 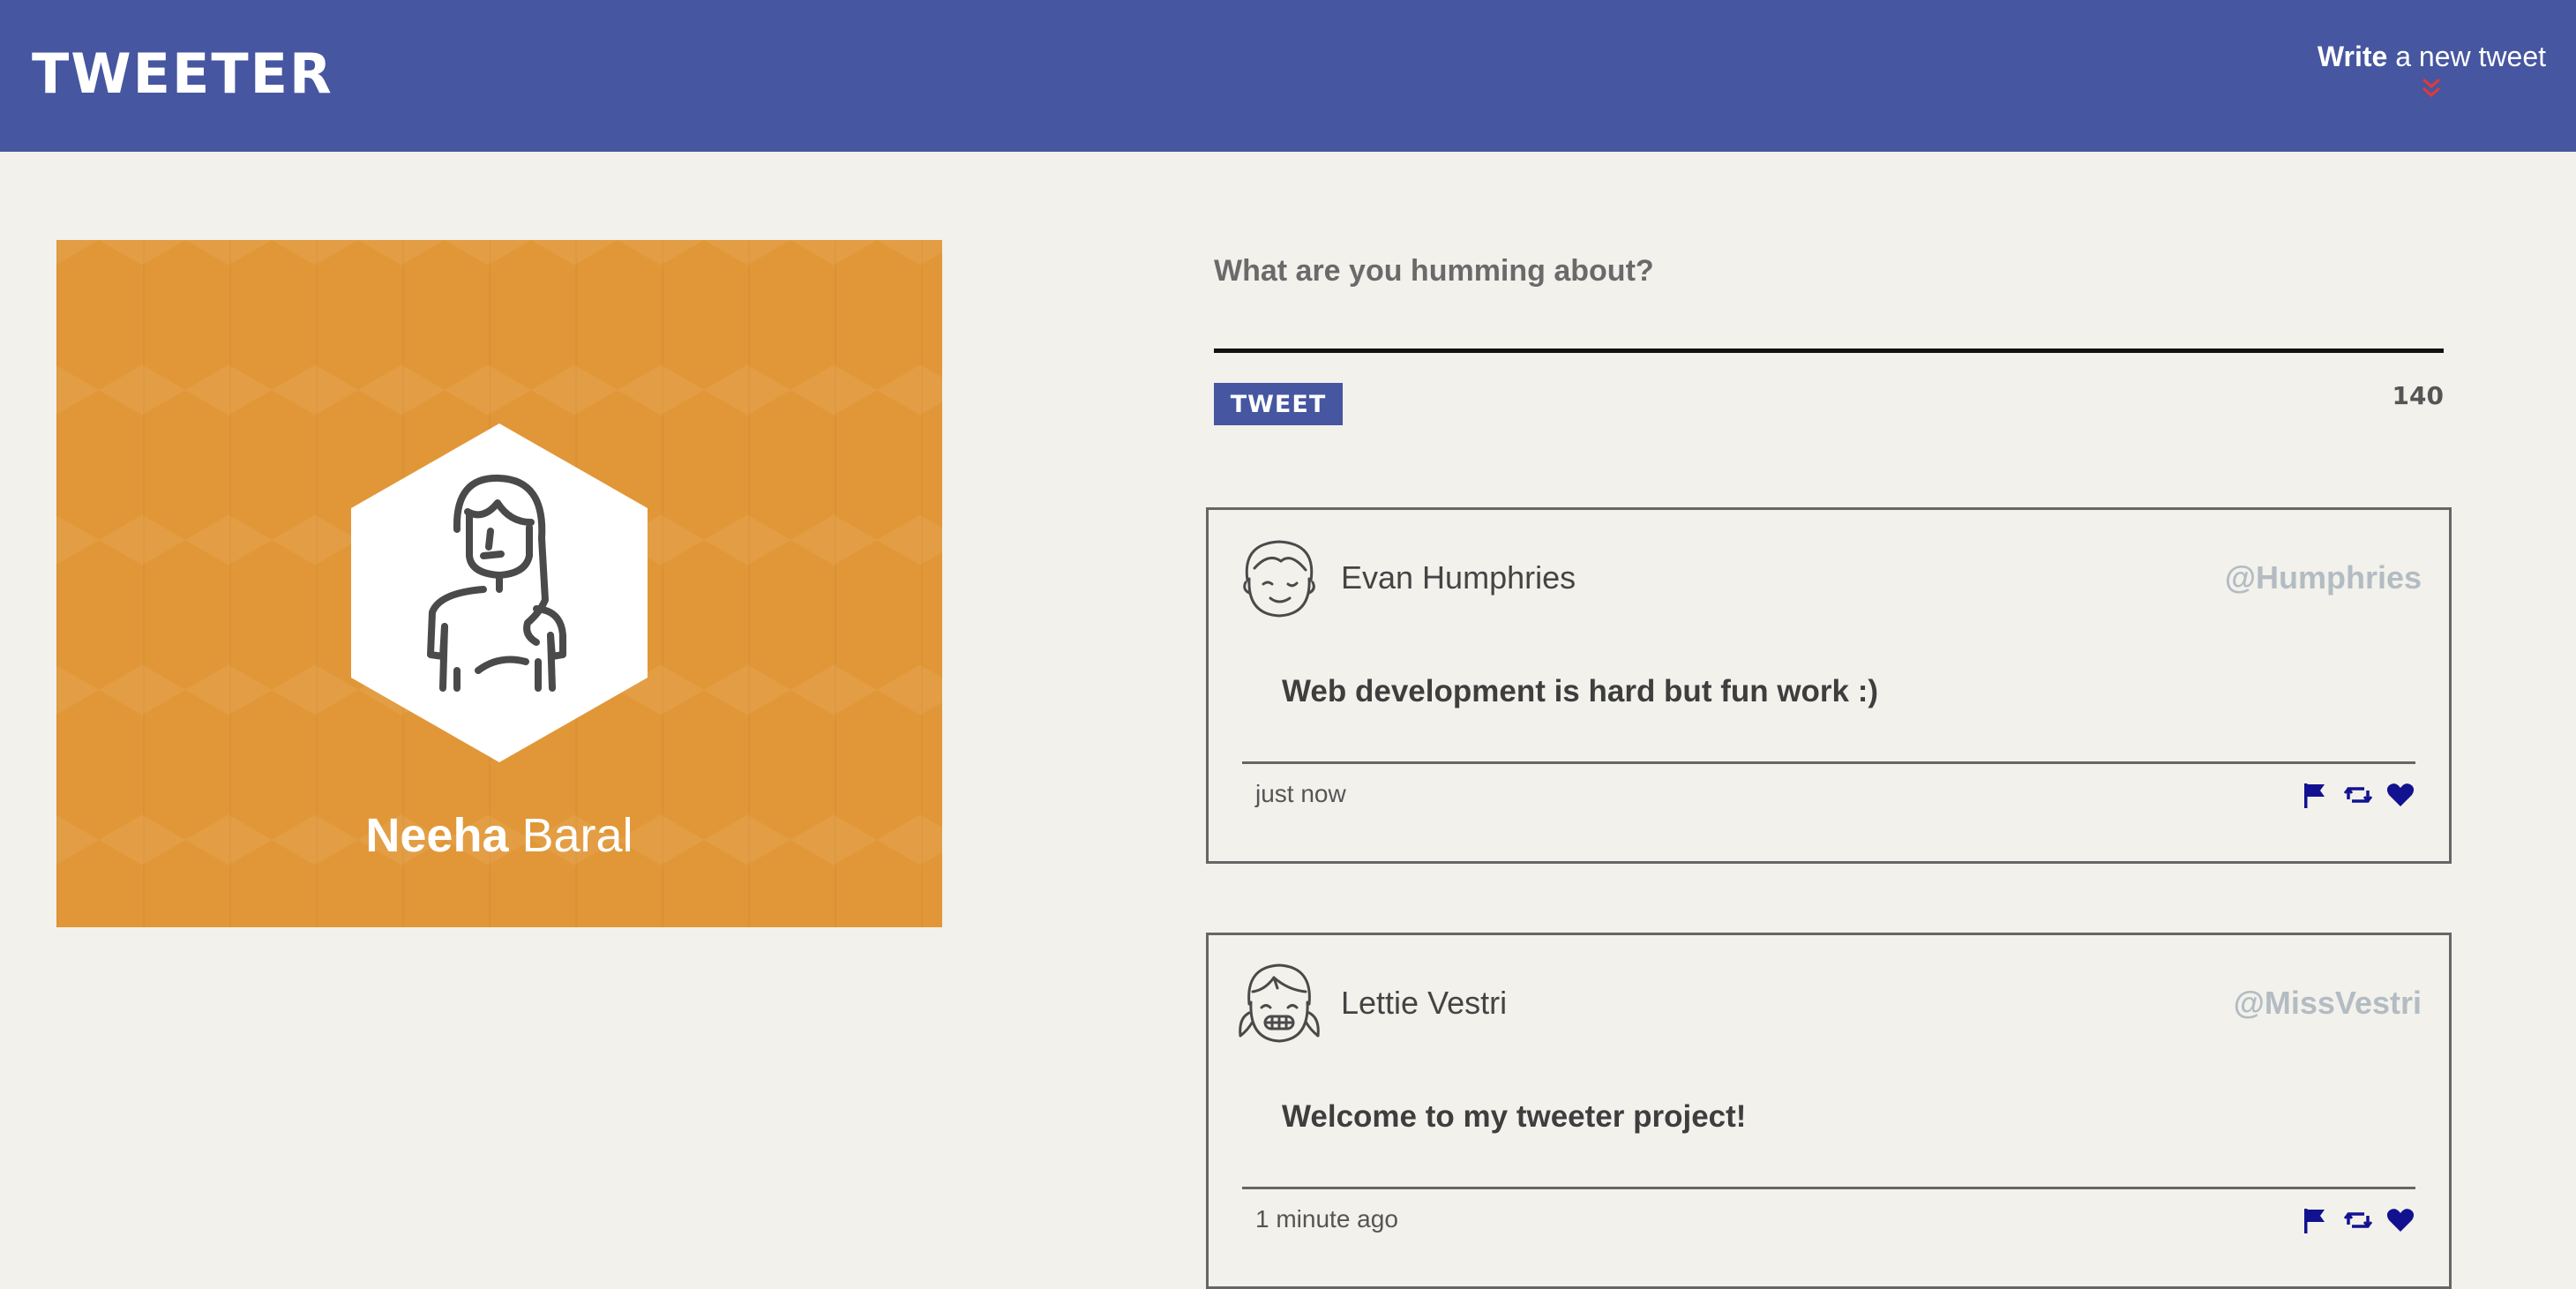 What do you see at coordinates (1515, 1116) in the screenshot?
I see `tweet-text: Welcome to my tweeter project!` at bounding box center [1515, 1116].